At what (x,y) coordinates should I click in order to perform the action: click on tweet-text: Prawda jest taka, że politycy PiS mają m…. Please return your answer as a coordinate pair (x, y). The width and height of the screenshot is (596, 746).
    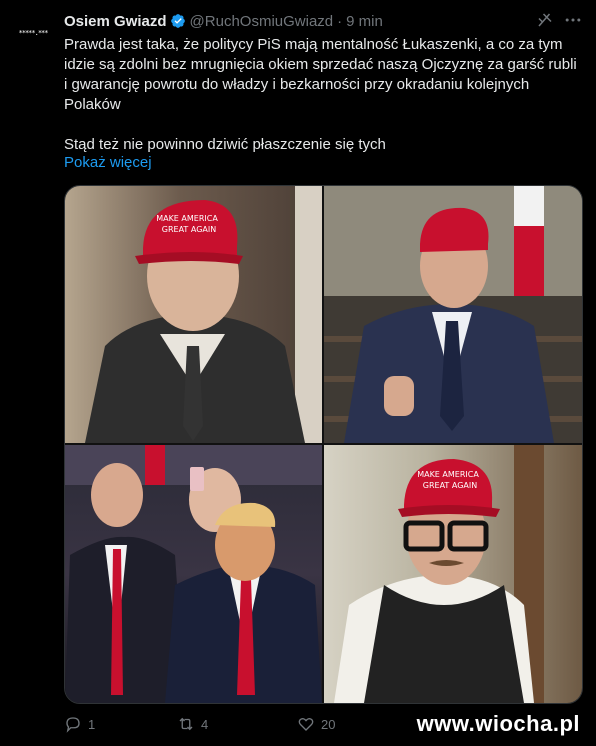
    Looking at the image, I should click on (322, 95).